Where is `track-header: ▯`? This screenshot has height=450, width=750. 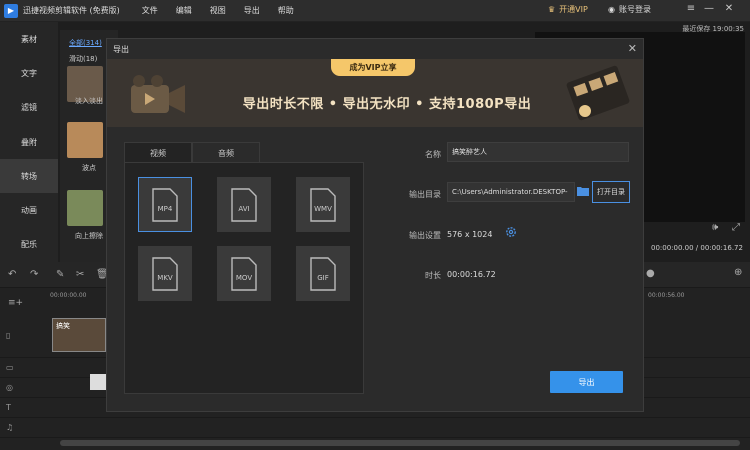
track-header: ▯ is located at coordinates (25, 335).